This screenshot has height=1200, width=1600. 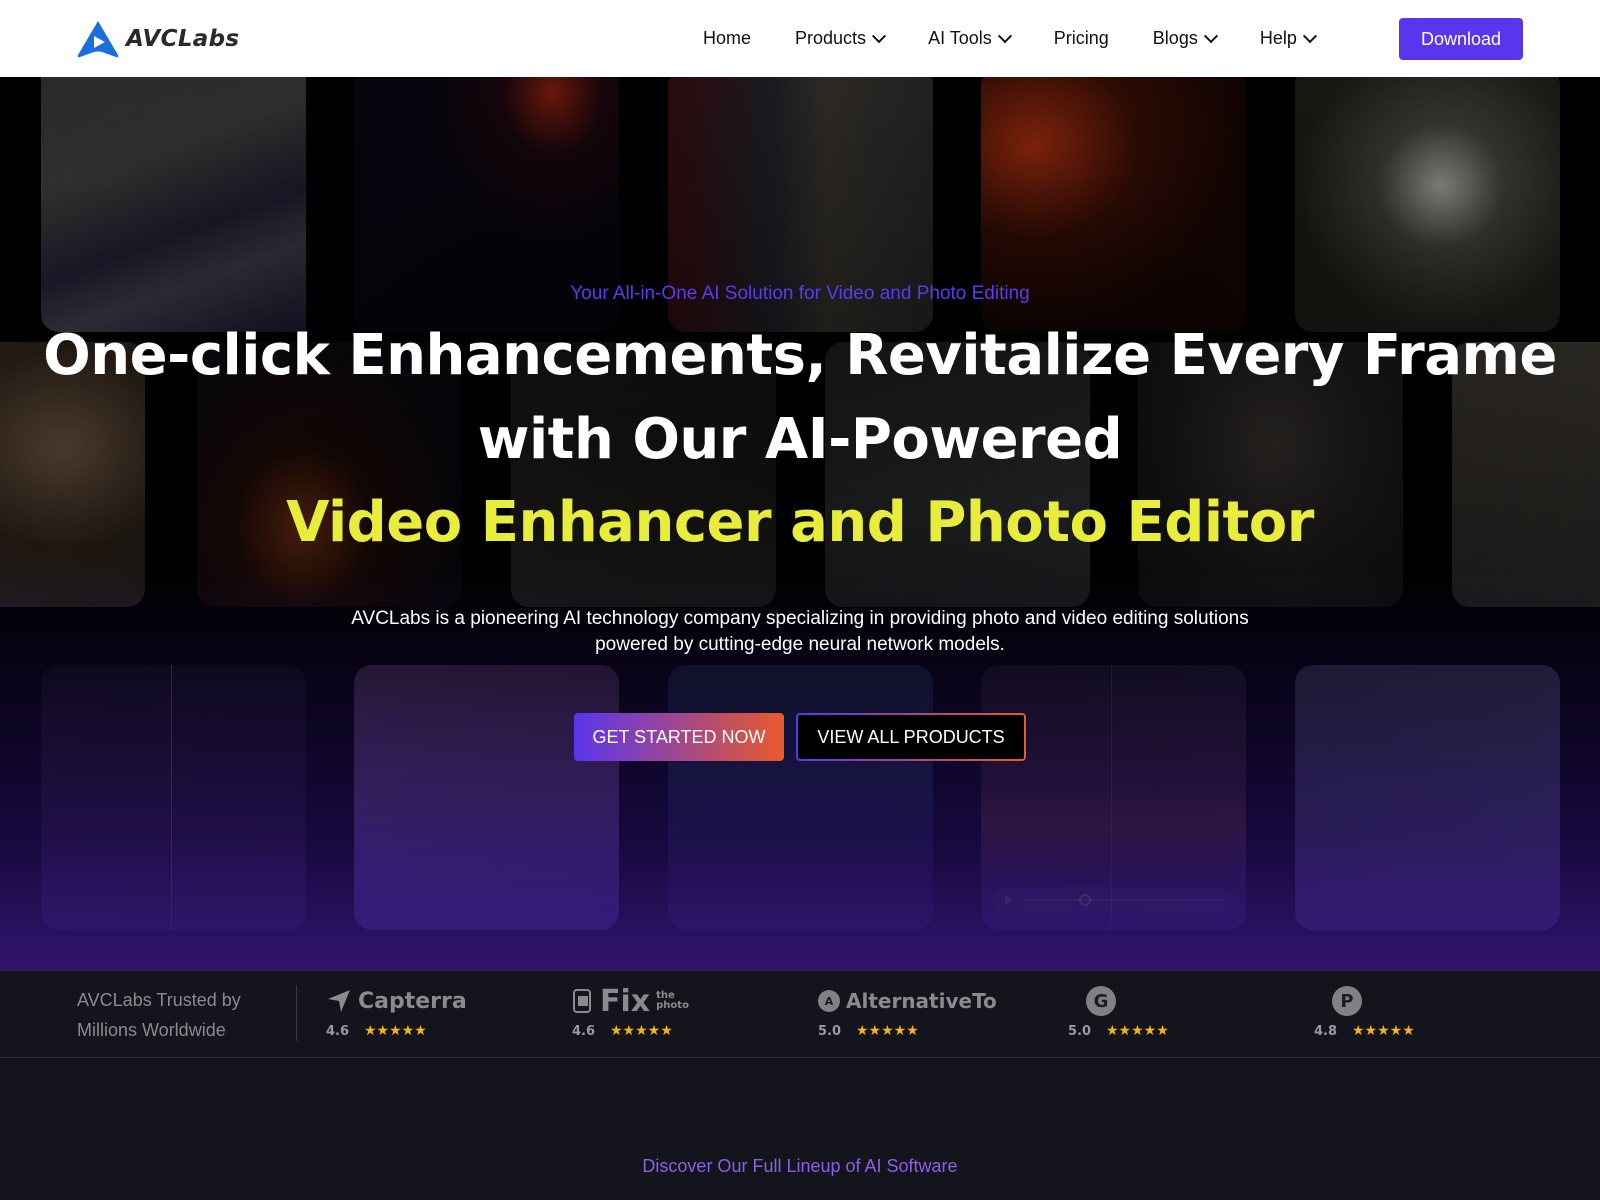 I want to click on brand-row: P, so click(x=1414, y=1001).